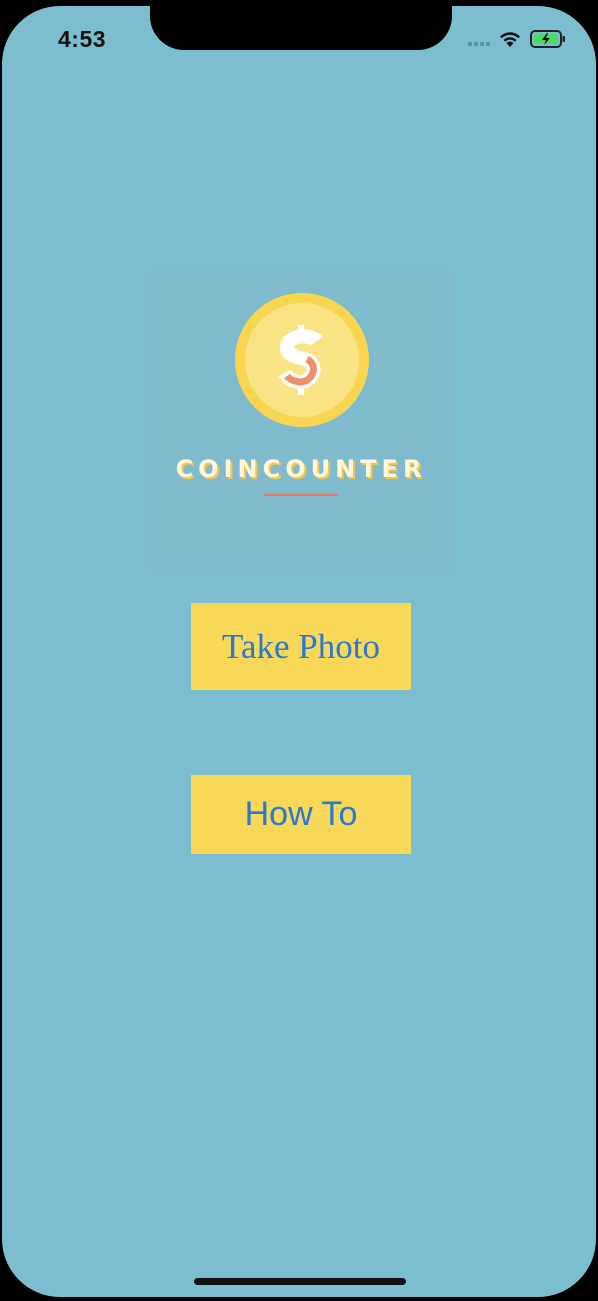 This screenshot has width=598, height=1301. Describe the element at coordinates (301, 28) in the screenshot. I see `device-notch` at that location.